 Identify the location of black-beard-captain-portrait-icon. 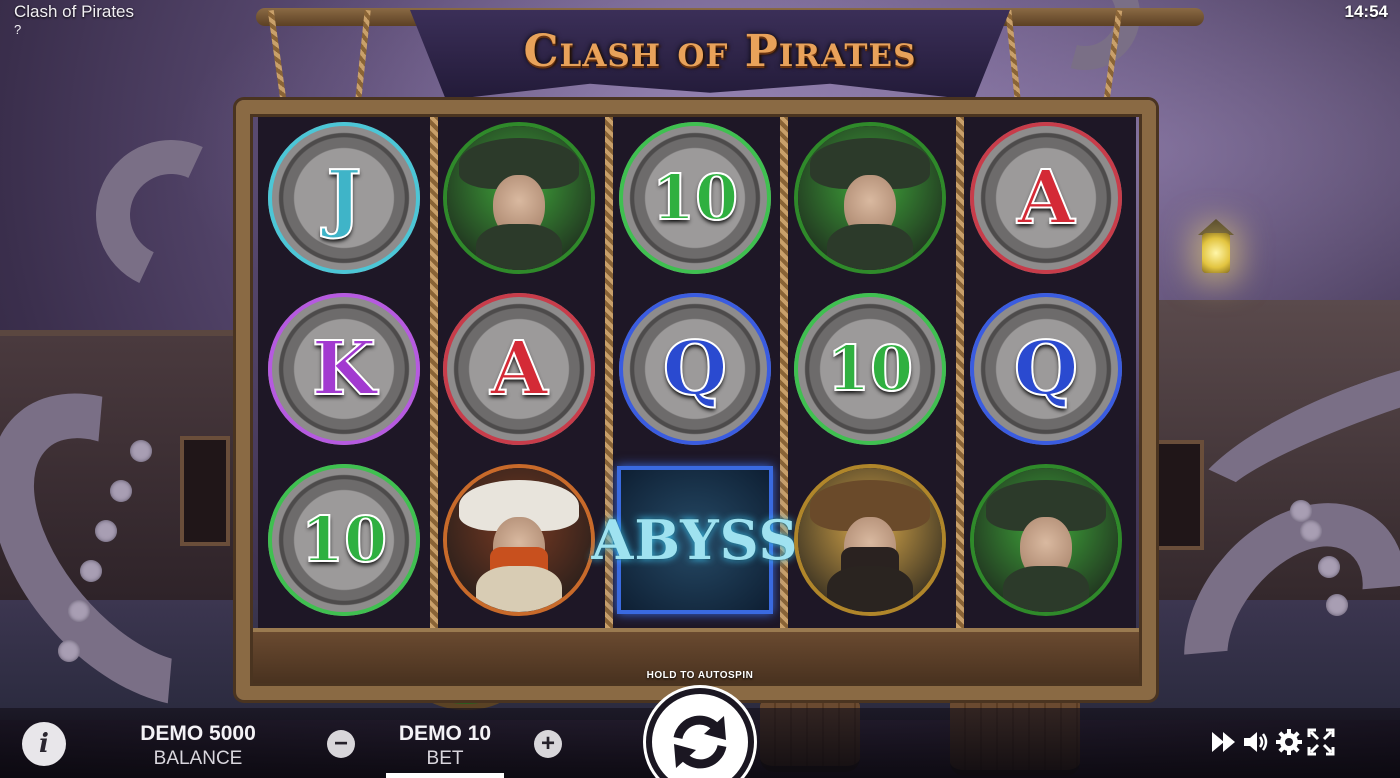
(870, 540).